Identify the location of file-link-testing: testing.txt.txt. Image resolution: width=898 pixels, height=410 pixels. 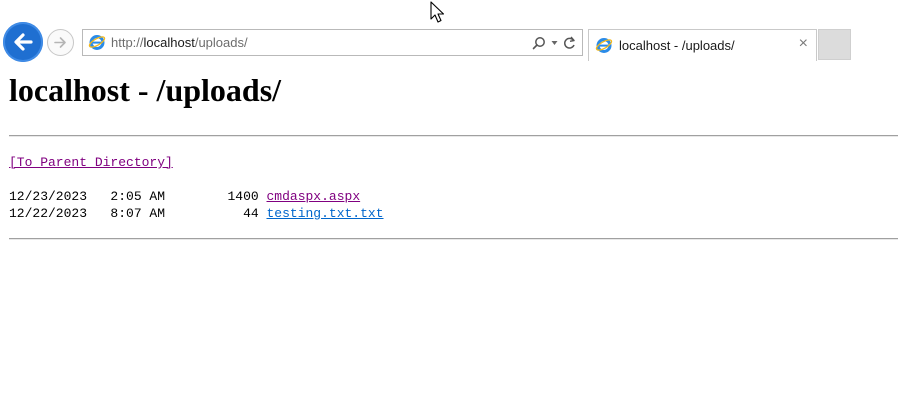
(324, 213).